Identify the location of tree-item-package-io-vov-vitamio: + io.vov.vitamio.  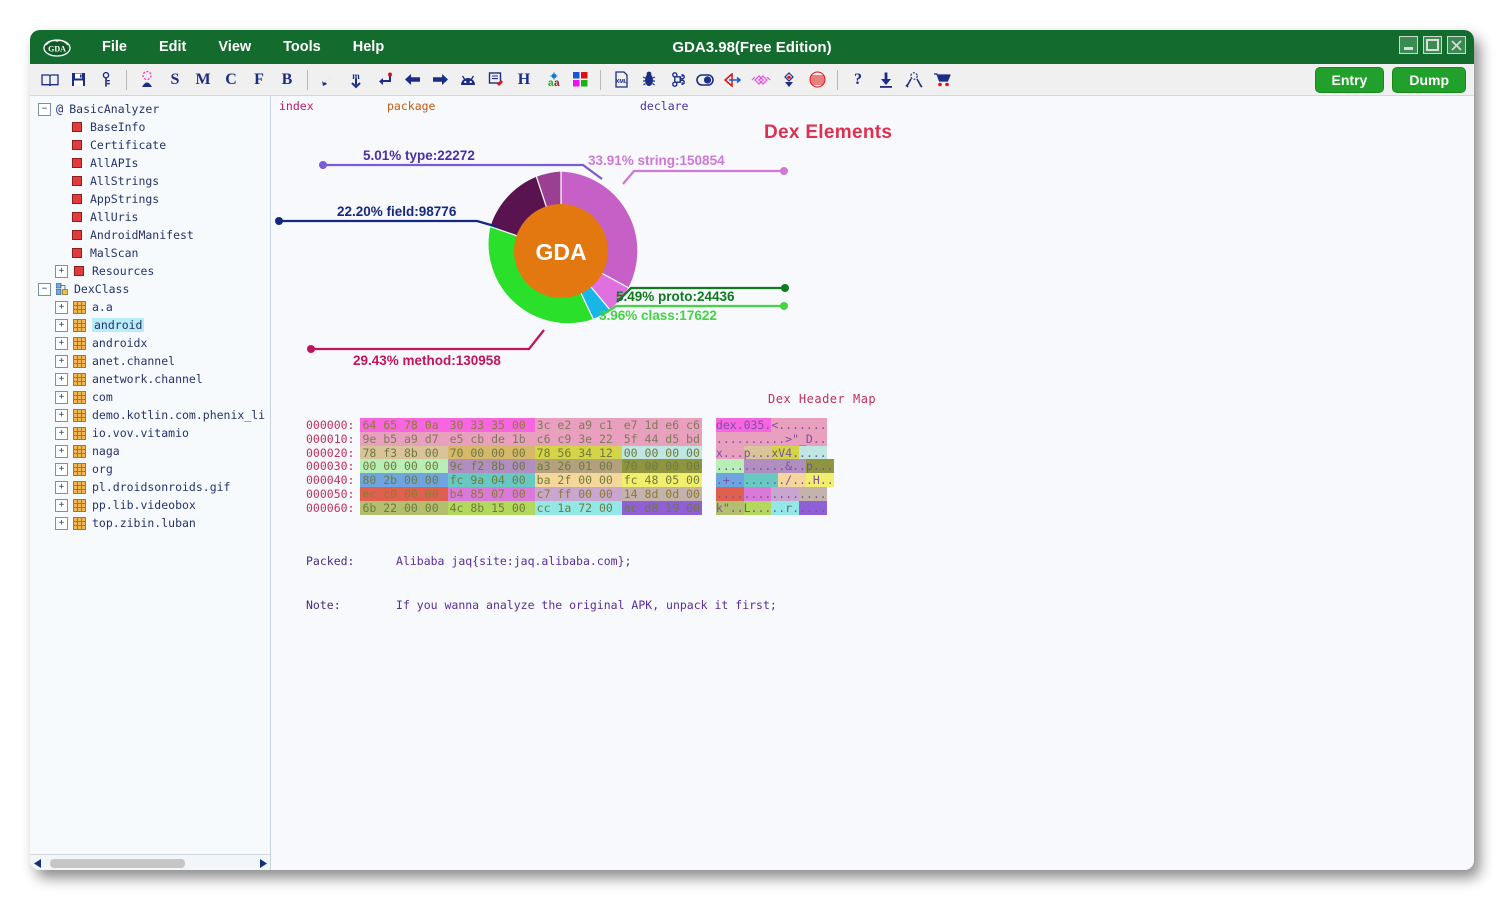
(150, 433).